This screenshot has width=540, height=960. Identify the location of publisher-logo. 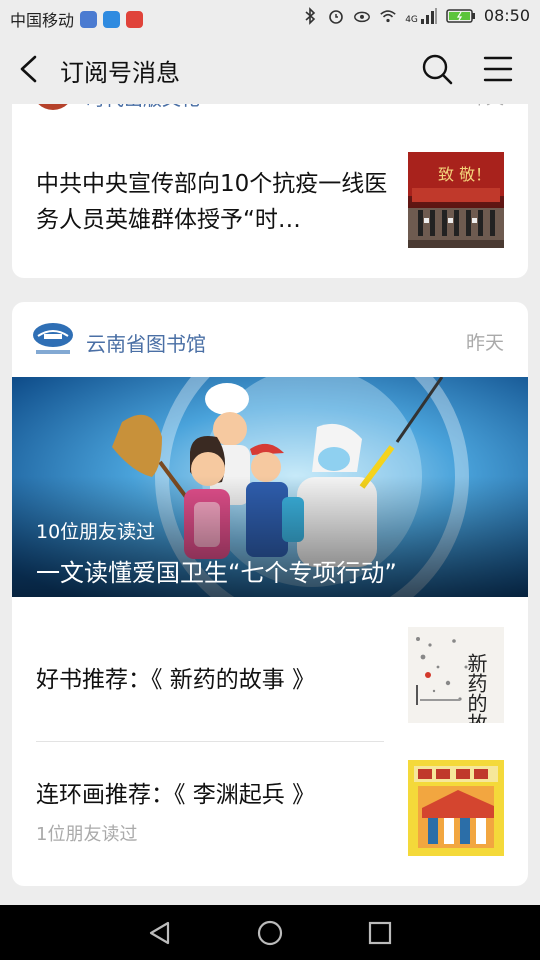
(53, 338).